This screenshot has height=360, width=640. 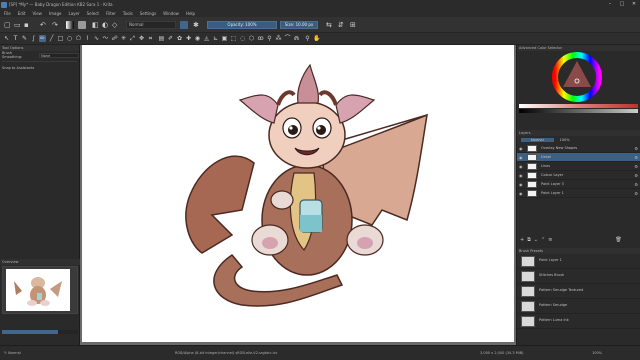 I want to click on bezier-tool-icon: ∿, so click(x=96, y=38).